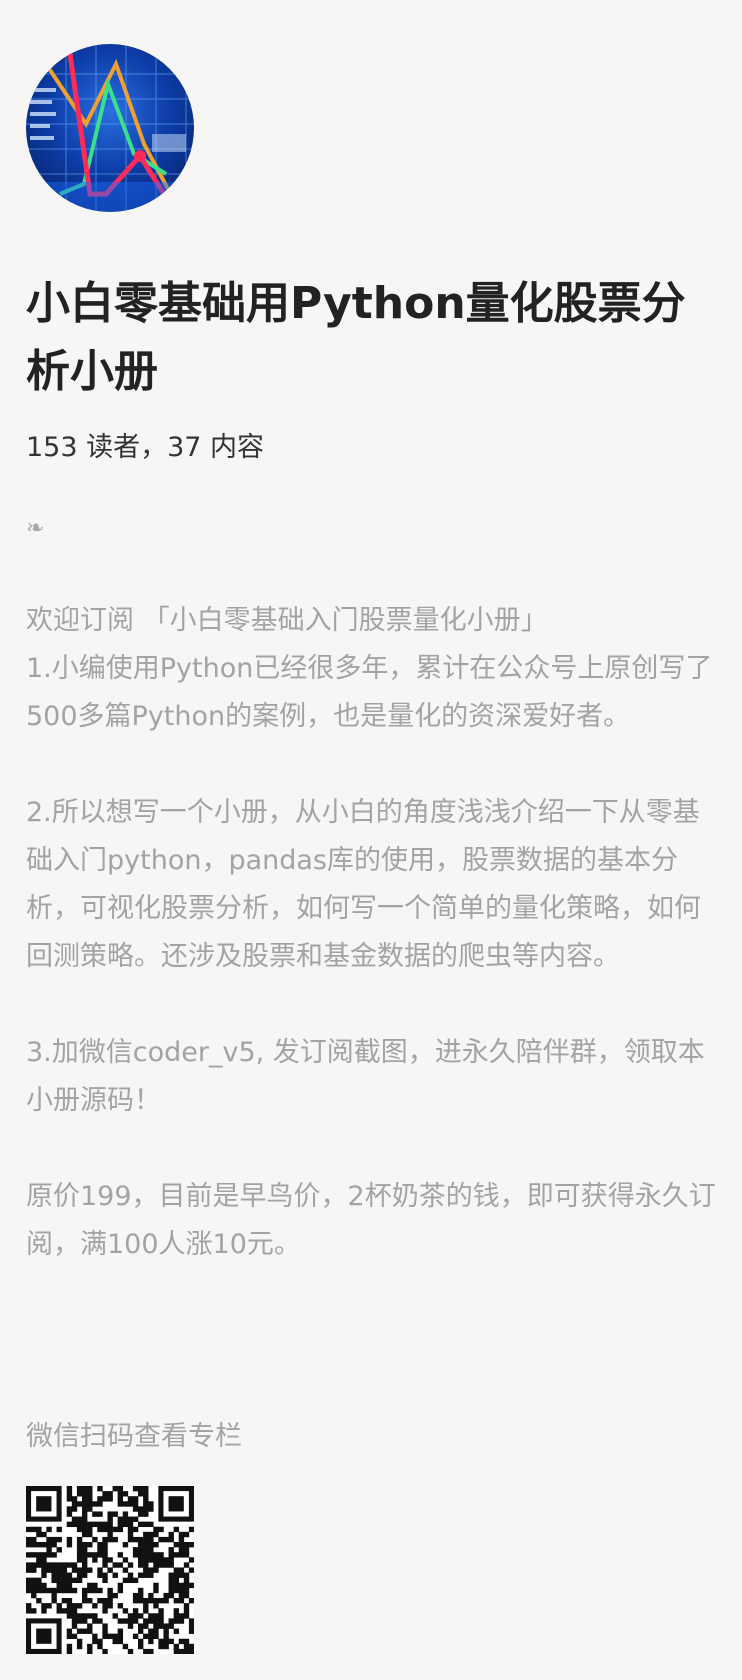  I want to click on reader-content-stats: 153 读者，37 内容, so click(145, 447).